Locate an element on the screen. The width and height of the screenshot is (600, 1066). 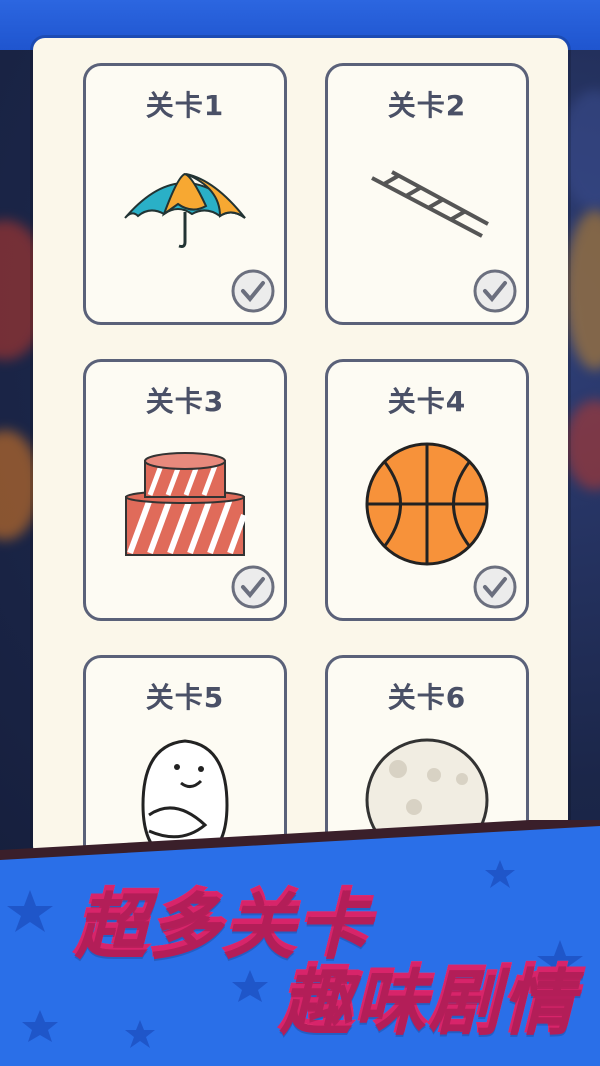
level-title: 关卡6 is located at coordinates (427, 697).